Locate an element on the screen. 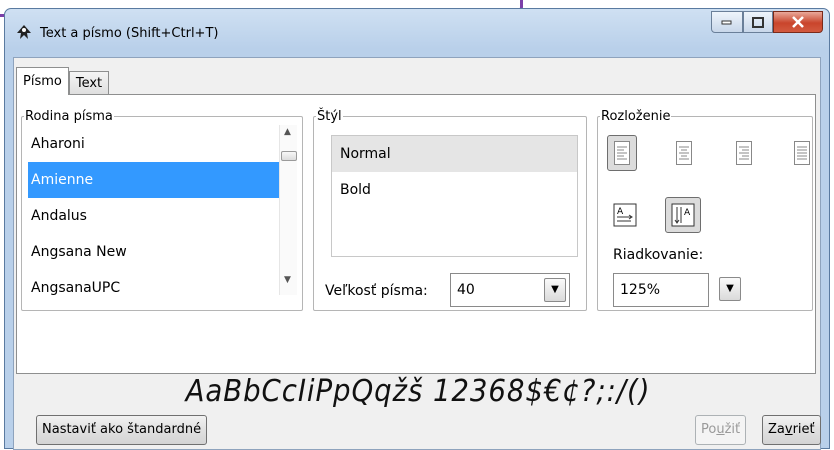  font-list-scrollbar: ▲ ▼ is located at coordinates (288, 210).